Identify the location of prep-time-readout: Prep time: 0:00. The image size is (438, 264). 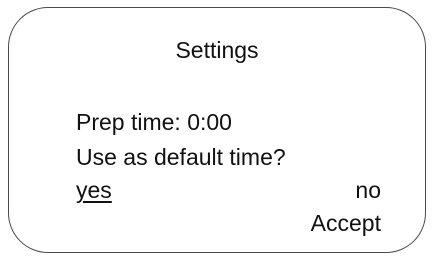
(154, 122).